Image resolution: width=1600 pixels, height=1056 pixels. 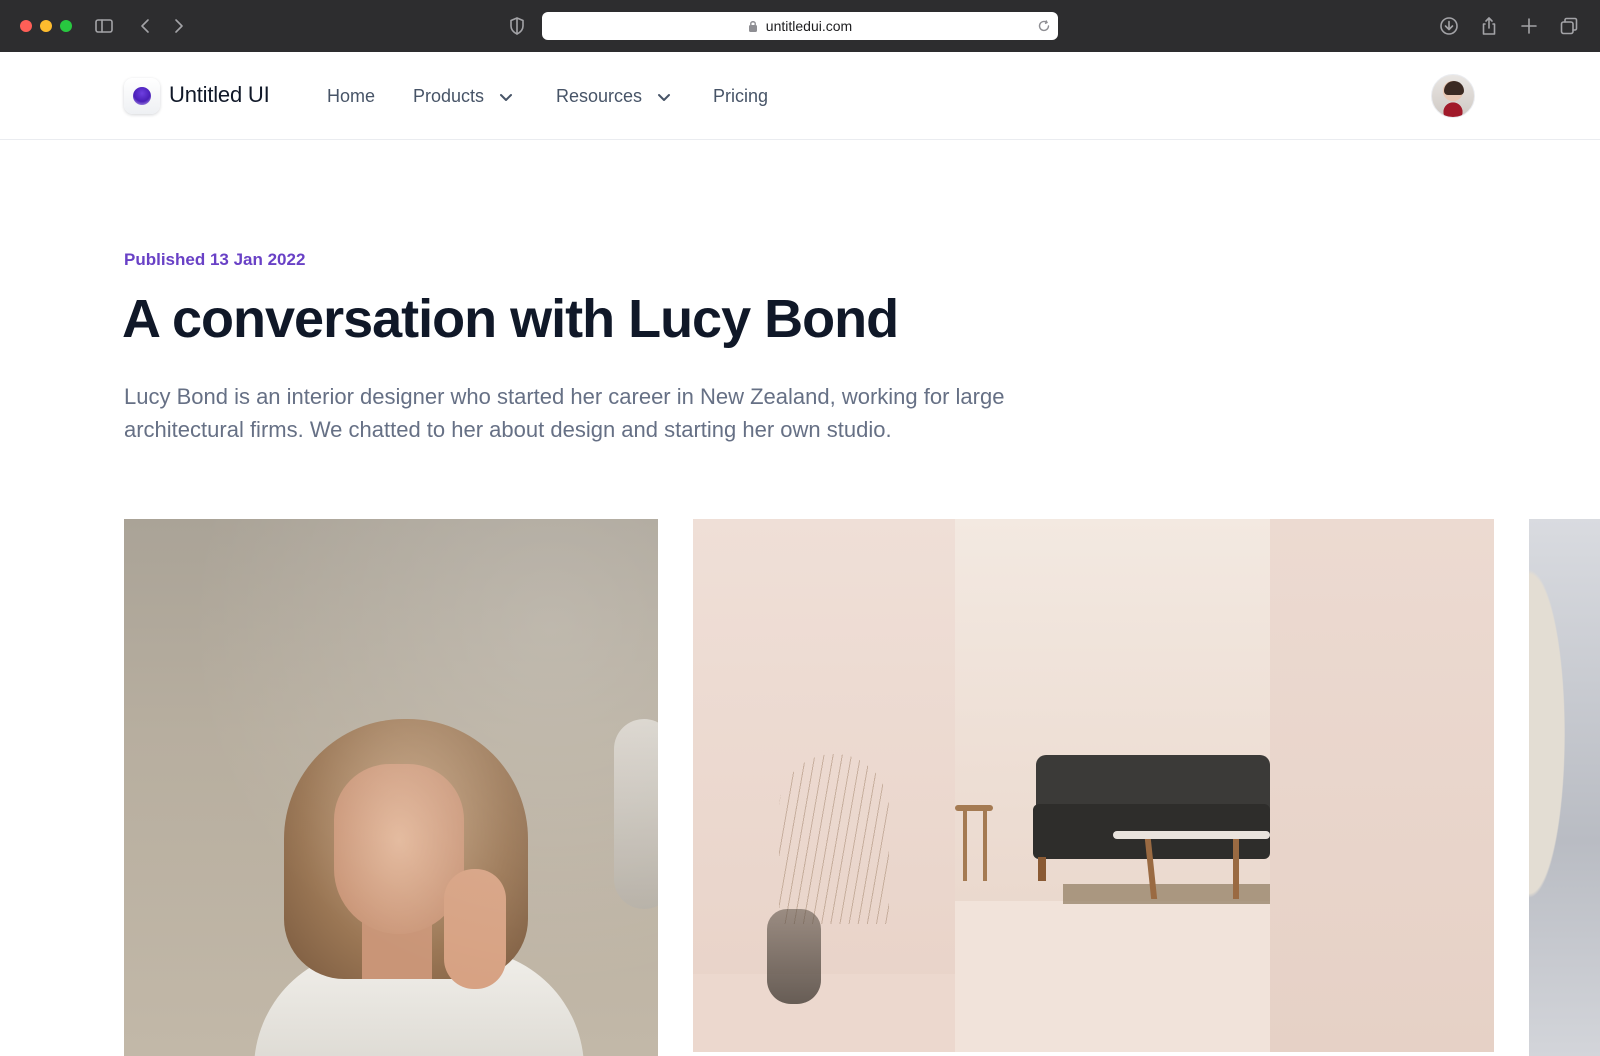 I want to click on close-window-button, so click(x=26, y=26).